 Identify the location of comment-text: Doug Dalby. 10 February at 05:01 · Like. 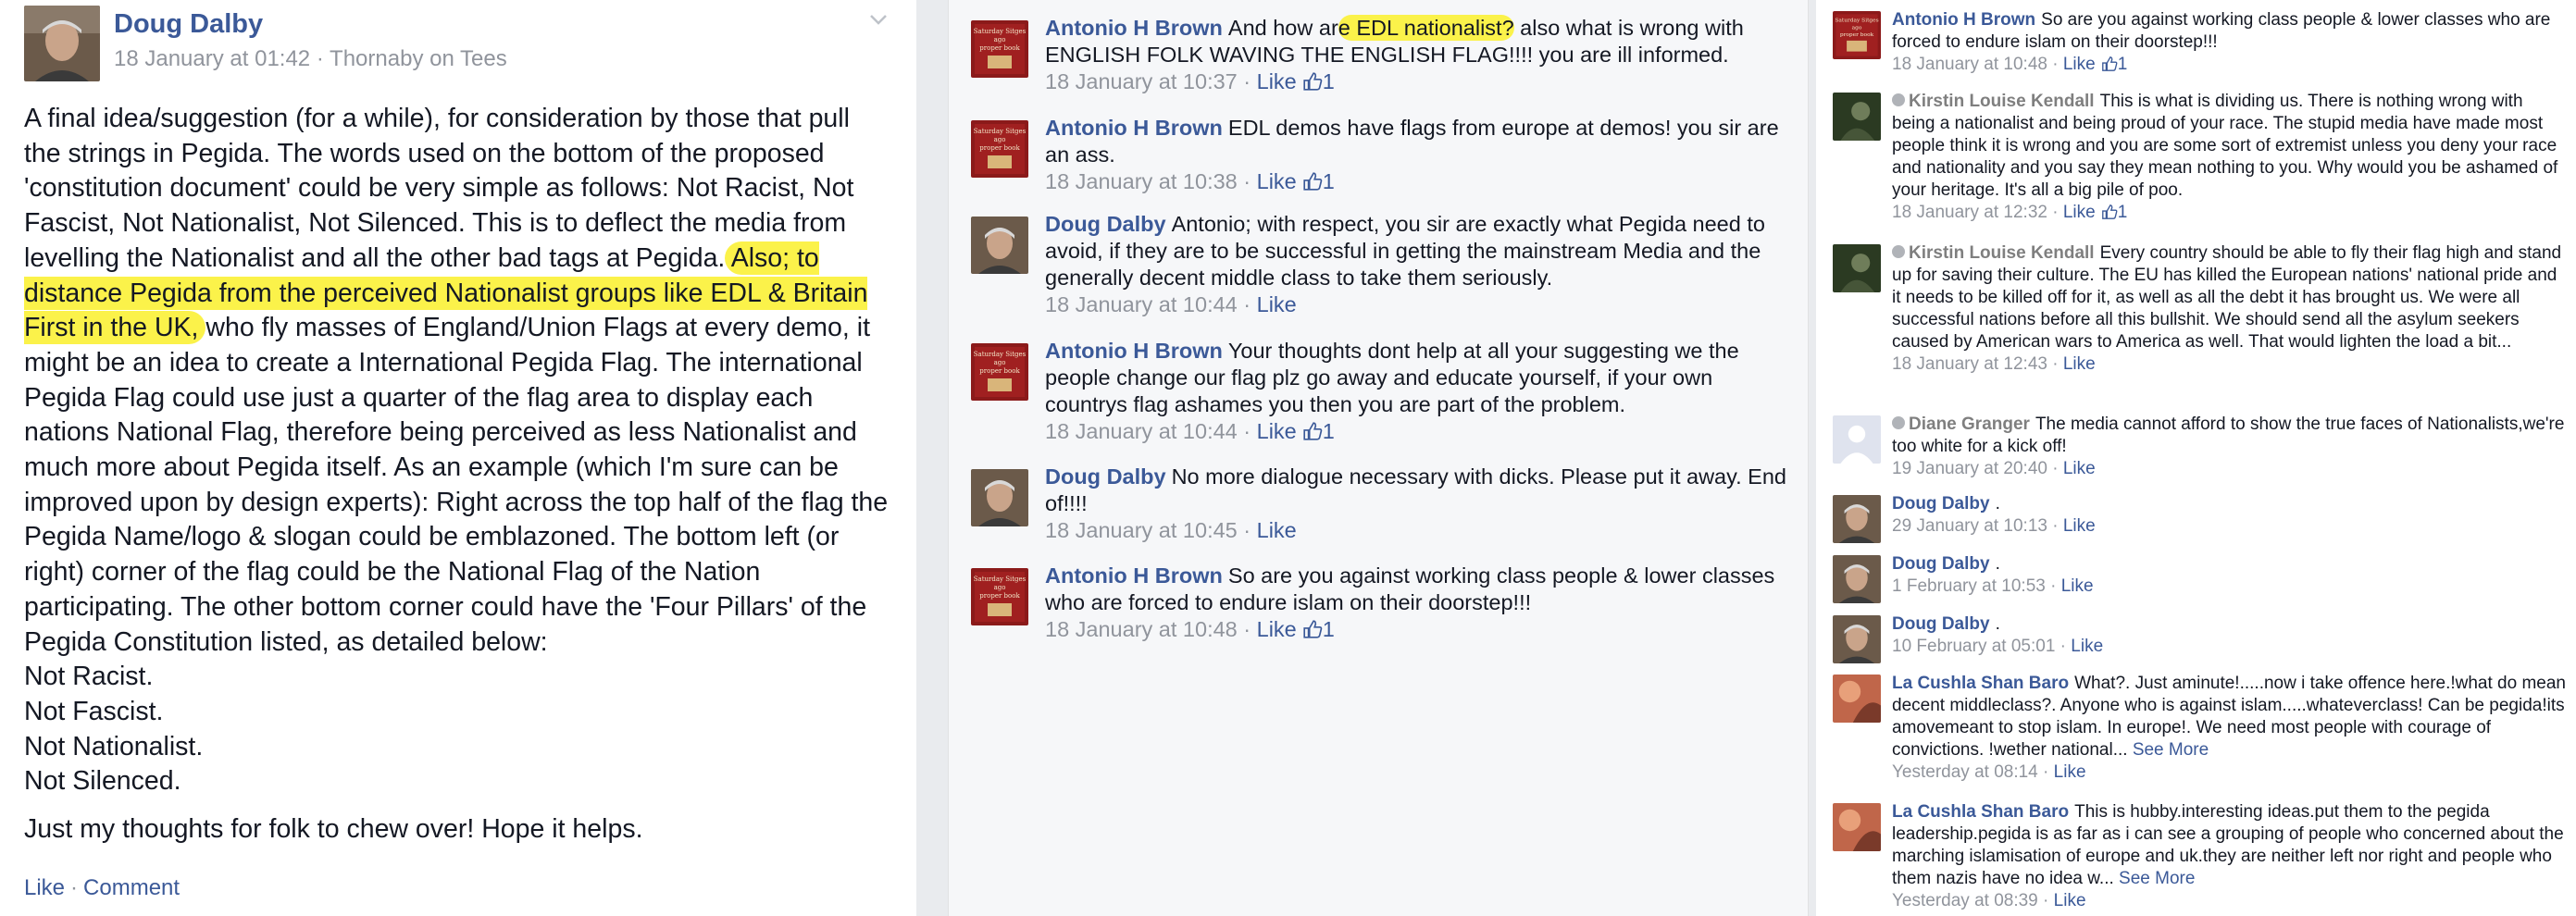
(2230, 635).